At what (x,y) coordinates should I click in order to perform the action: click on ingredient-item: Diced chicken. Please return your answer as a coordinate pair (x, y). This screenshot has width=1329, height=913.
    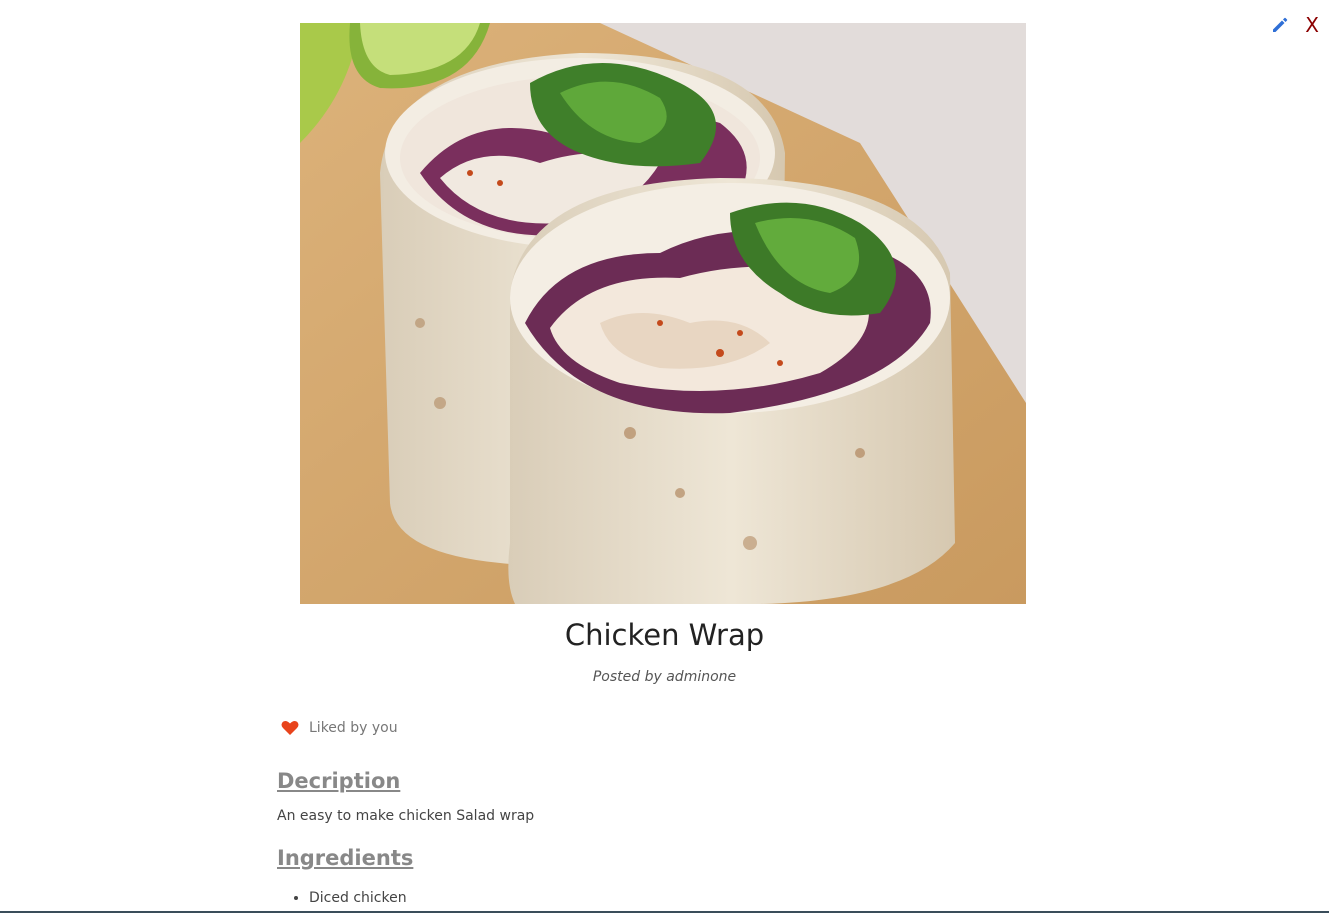
    Looking at the image, I should click on (358, 898).